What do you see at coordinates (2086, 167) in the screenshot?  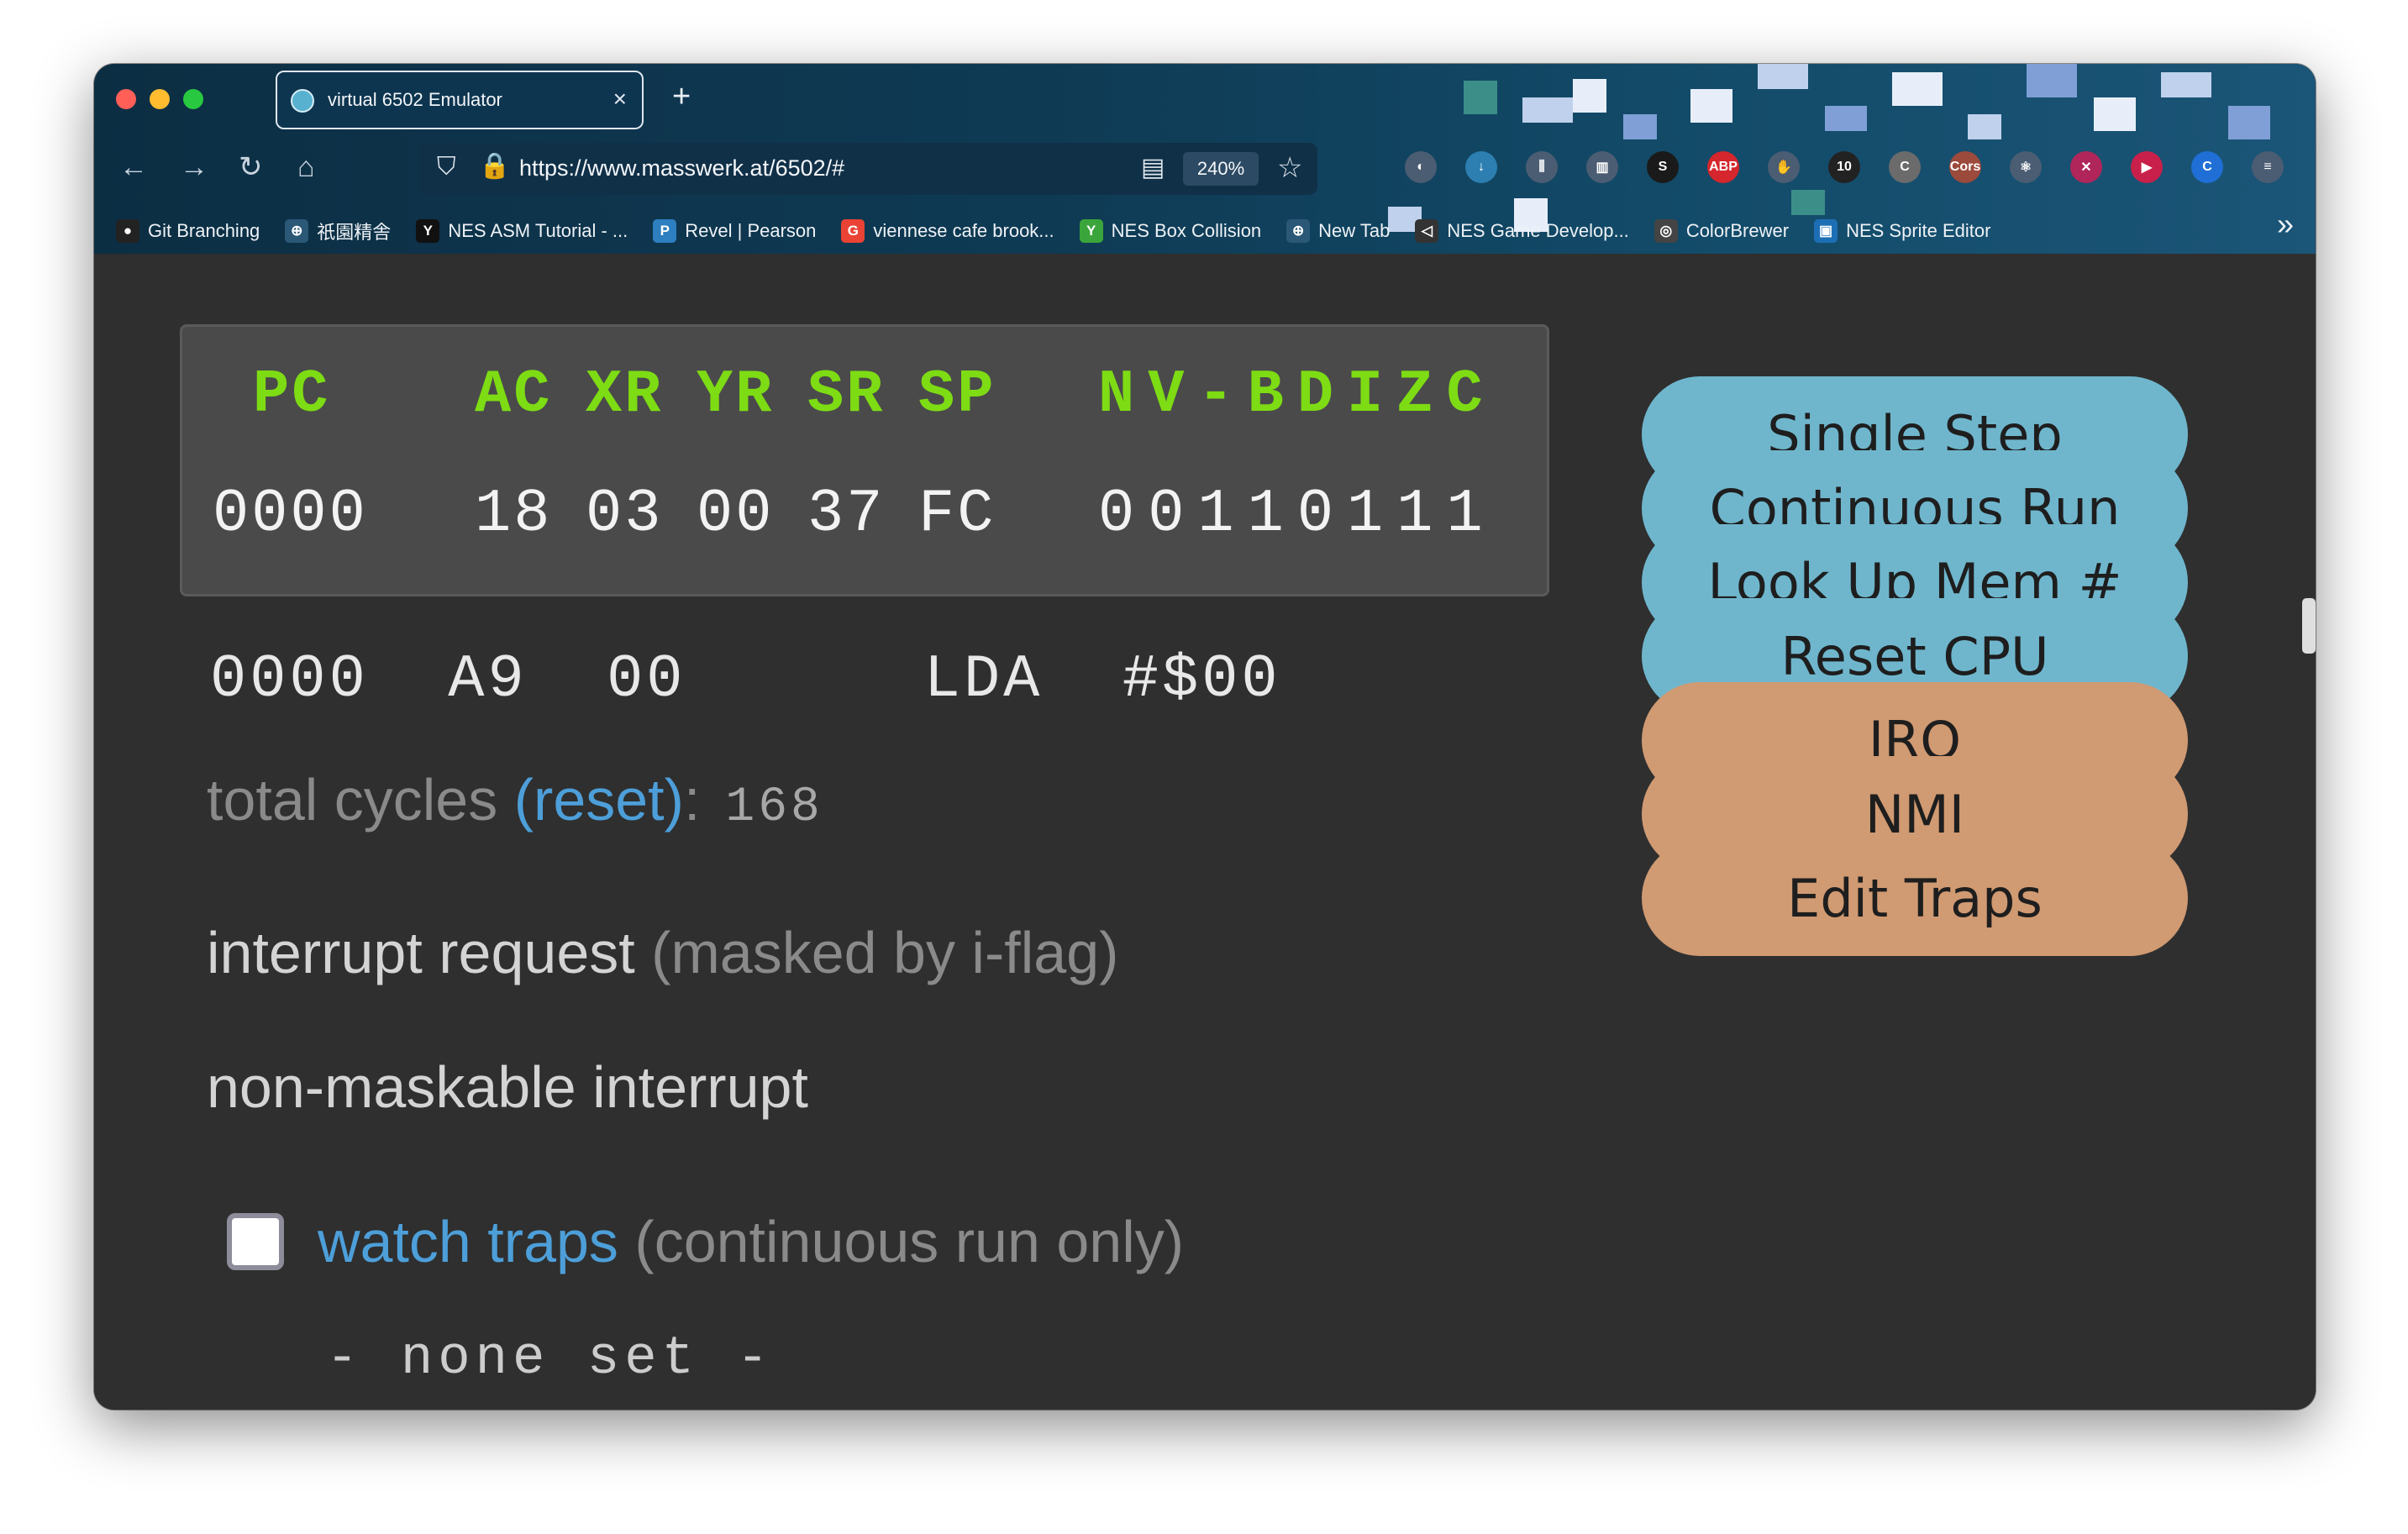 I see `x-extension-icon: ✕` at bounding box center [2086, 167].